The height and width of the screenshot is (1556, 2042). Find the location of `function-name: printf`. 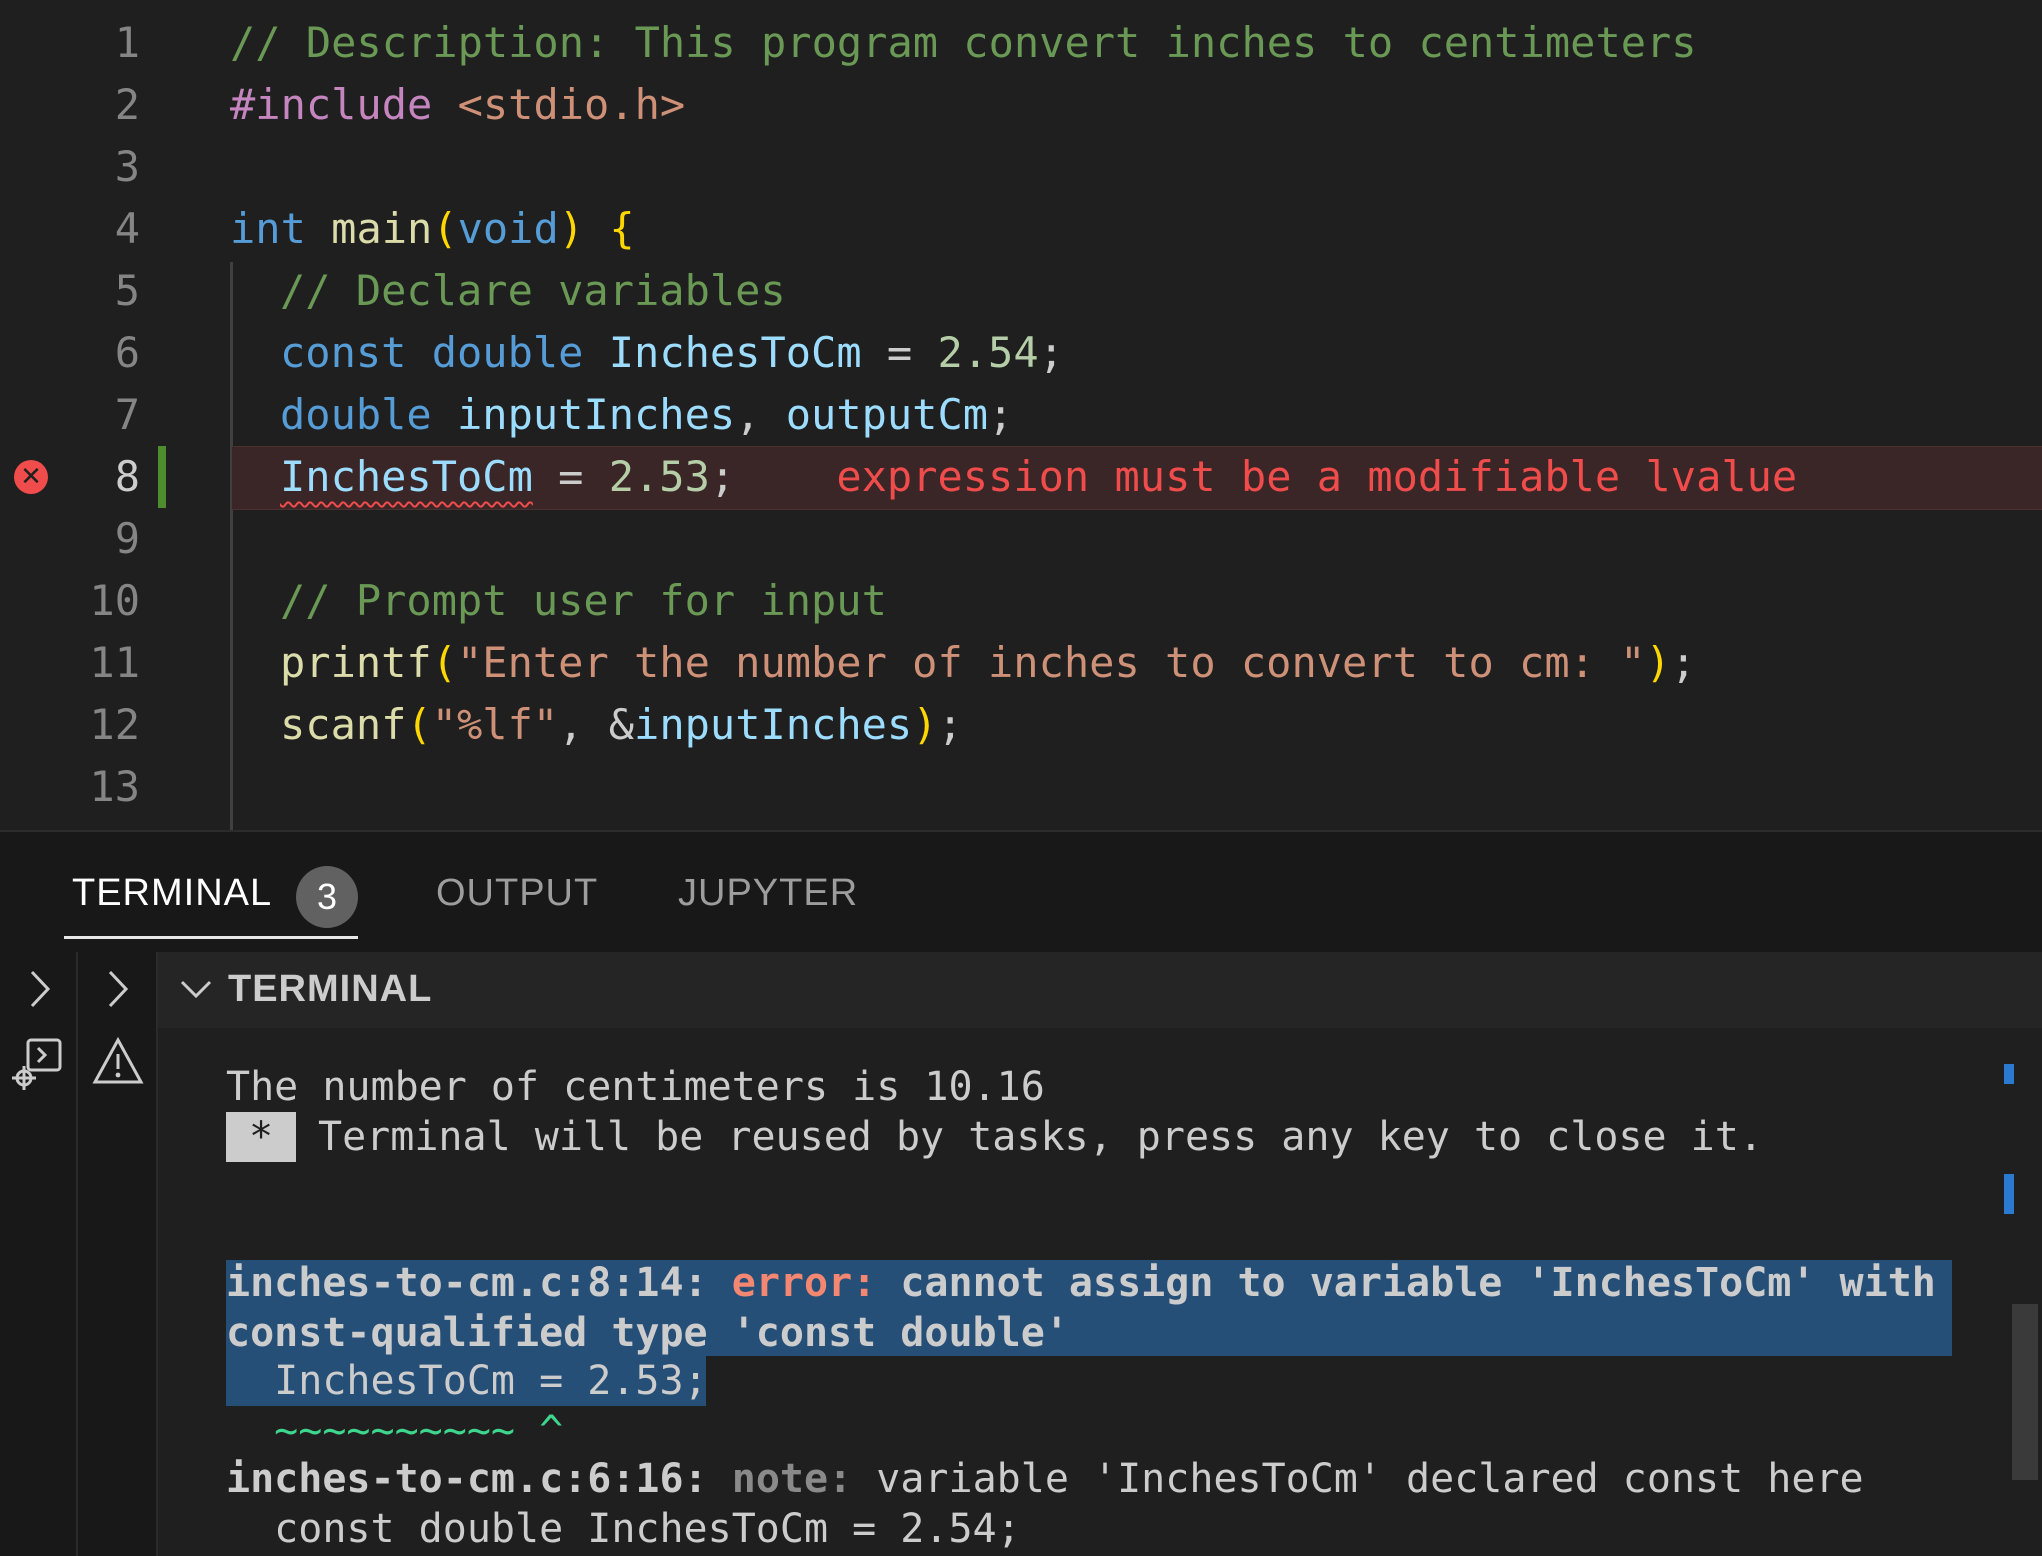

function-name: printf is located at coordinates (356, 662).